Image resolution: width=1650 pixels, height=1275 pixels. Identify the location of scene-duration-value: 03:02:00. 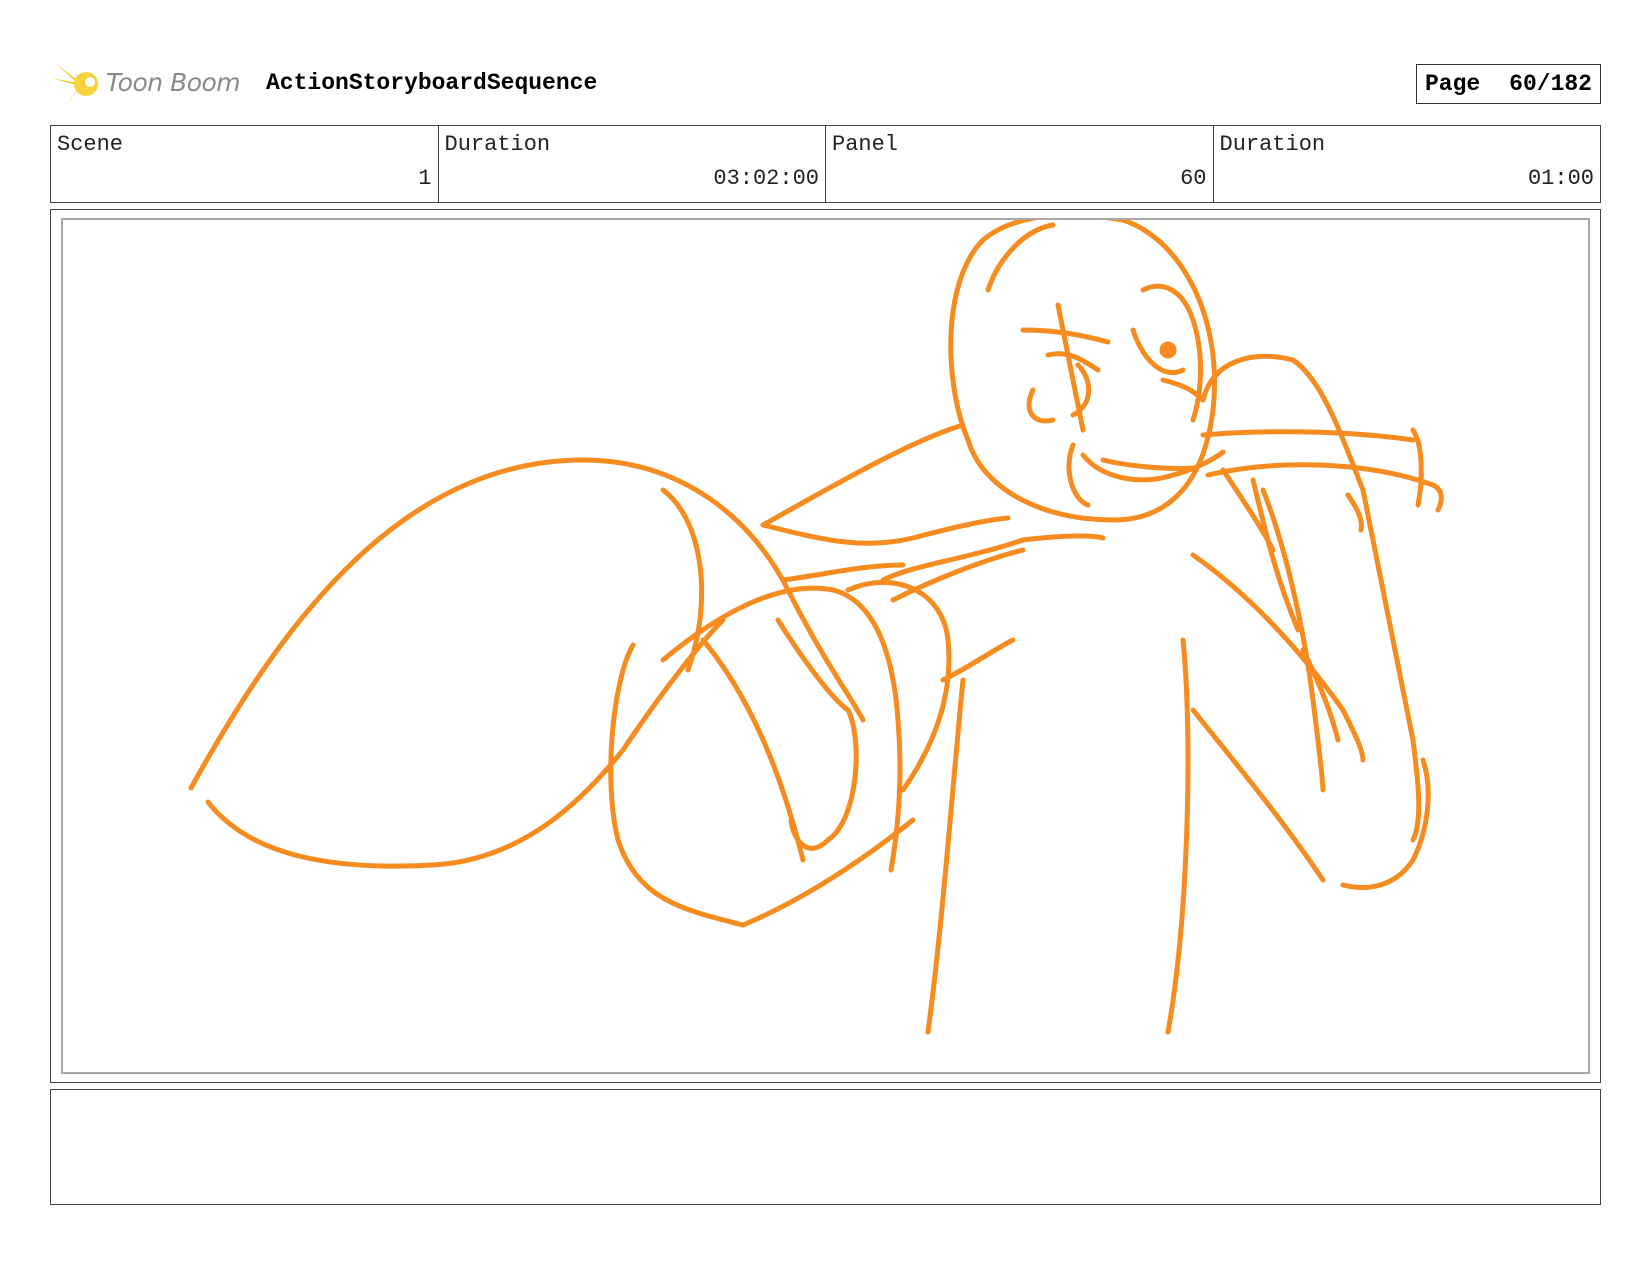
(766, 178).